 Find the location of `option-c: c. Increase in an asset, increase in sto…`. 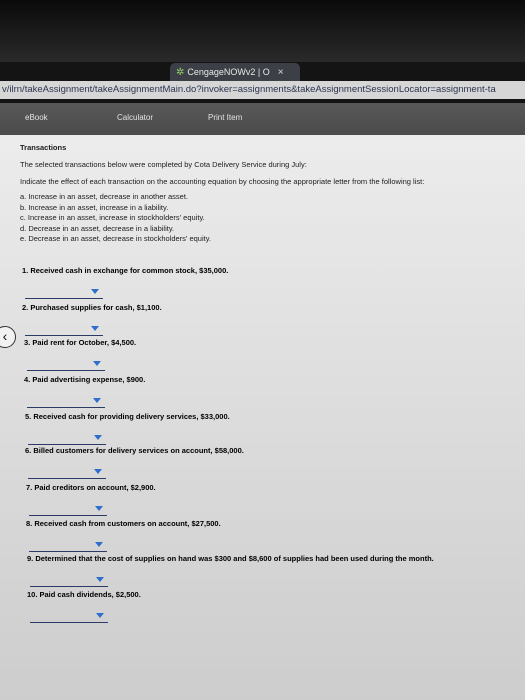

option-c: c. Increase in an asset, increase in sto… is located at coordinates (112, 217).